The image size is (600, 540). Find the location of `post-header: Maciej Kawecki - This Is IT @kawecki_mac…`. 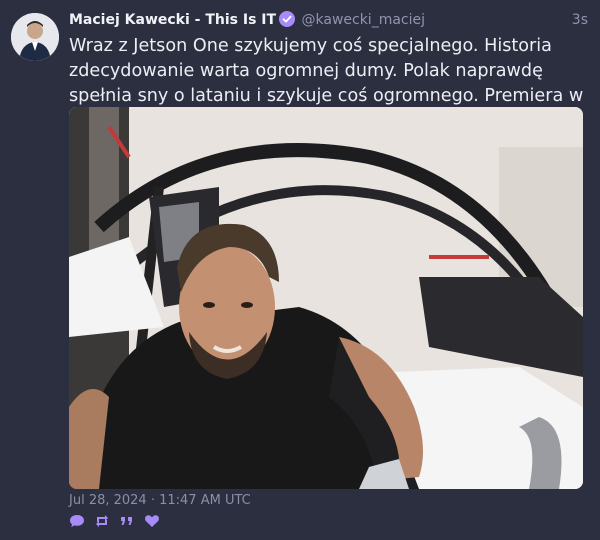

post-header: Maciej Kawecki - This Is IT @kawecki_mac… is located at coordinates (328, 20).